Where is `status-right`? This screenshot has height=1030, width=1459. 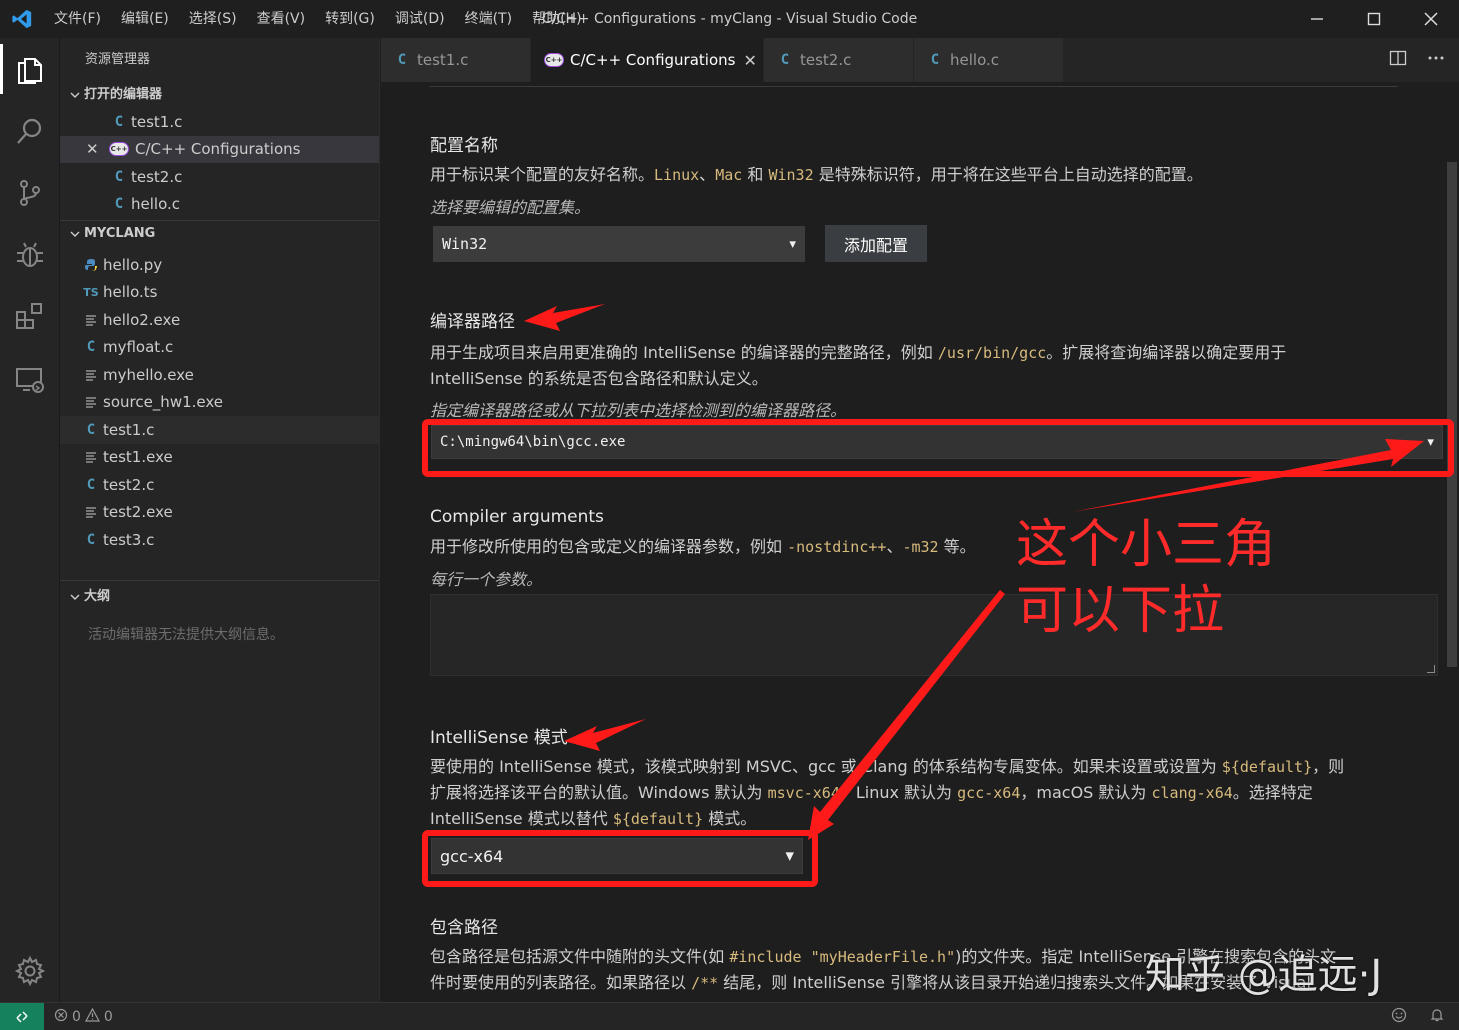 status-right is located at coordinates (1418, 1016).